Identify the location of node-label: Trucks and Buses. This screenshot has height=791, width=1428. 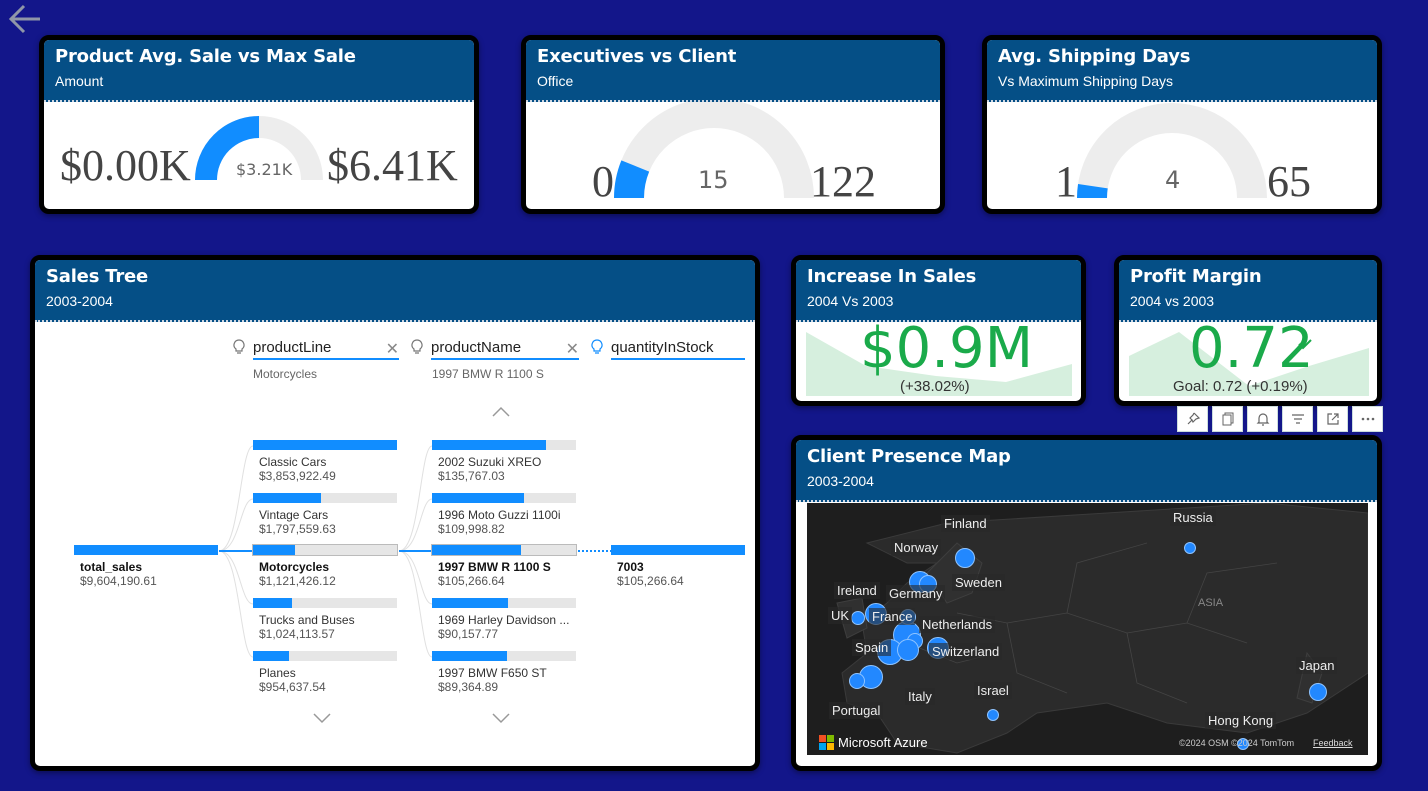
(307, 620).